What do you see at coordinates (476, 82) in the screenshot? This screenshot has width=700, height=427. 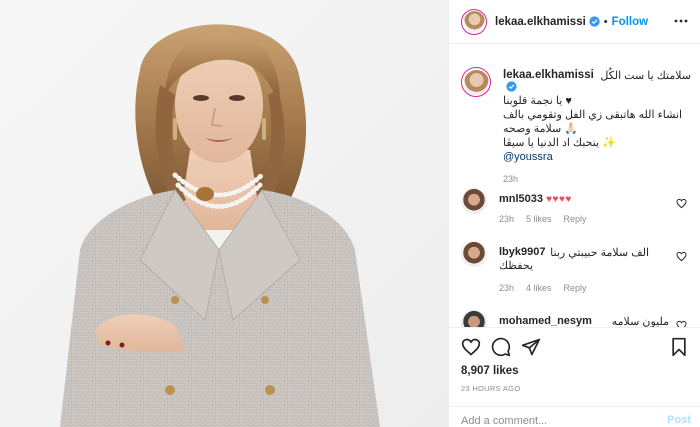 I see `caption-avatar` at bounding box center [476, 82].